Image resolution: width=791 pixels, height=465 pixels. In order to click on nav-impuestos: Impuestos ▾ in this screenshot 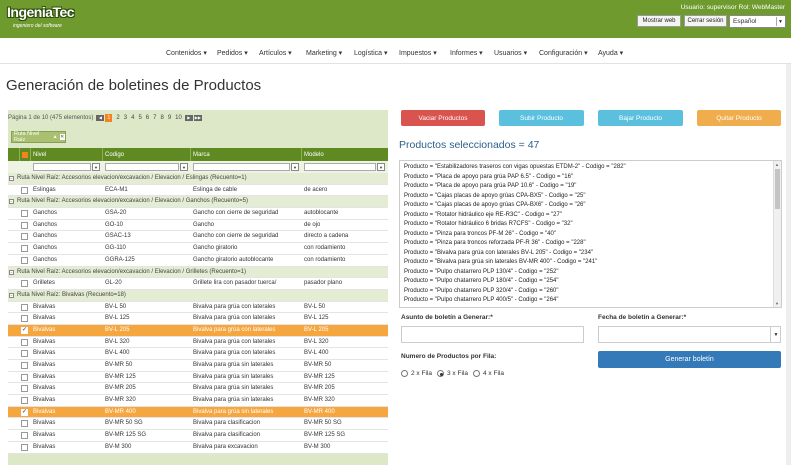, I will do `click(418, 53)`.